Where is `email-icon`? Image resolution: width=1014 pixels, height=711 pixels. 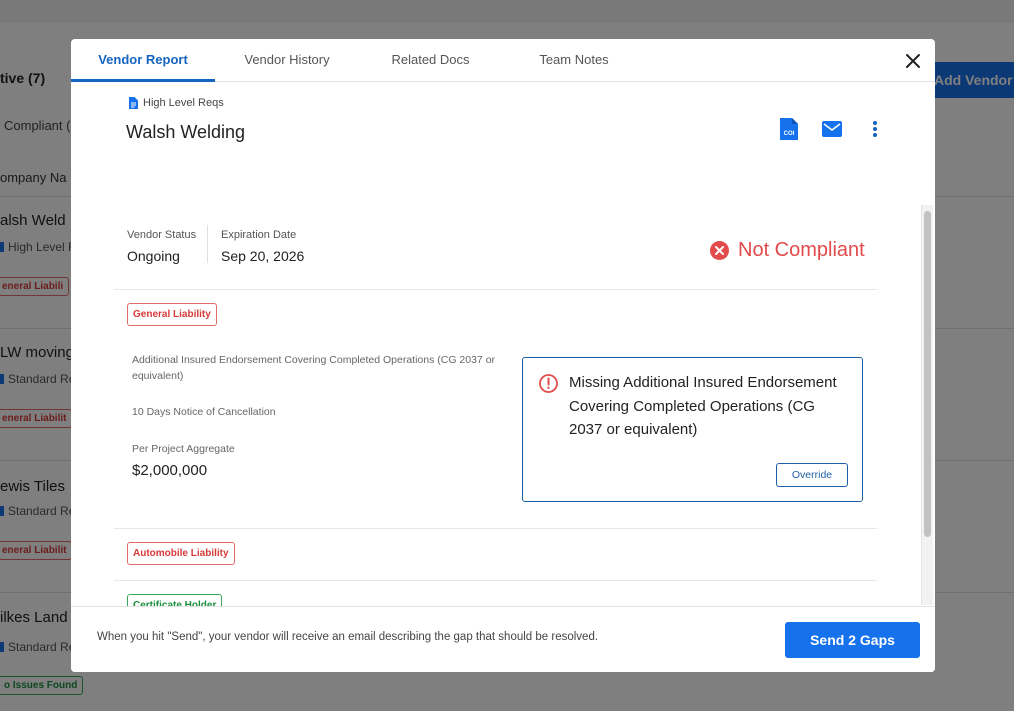
email-icon is located at coordinates (832, 129).